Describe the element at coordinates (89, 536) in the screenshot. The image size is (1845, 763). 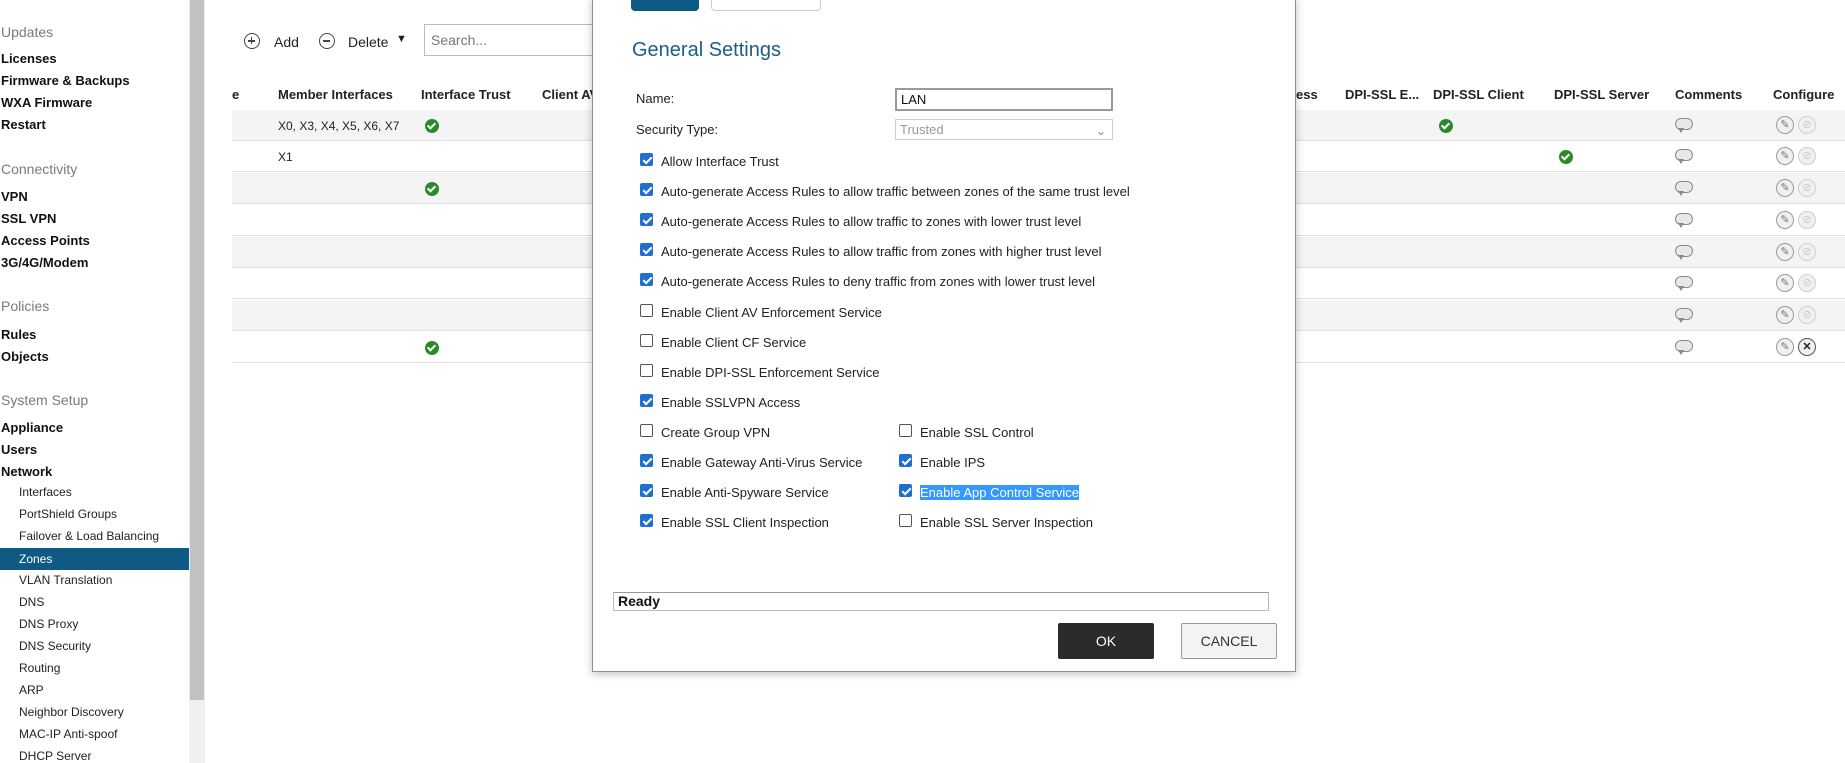
I see `sidebar-subitem-failover: Failover & Load Balancing` at that location.